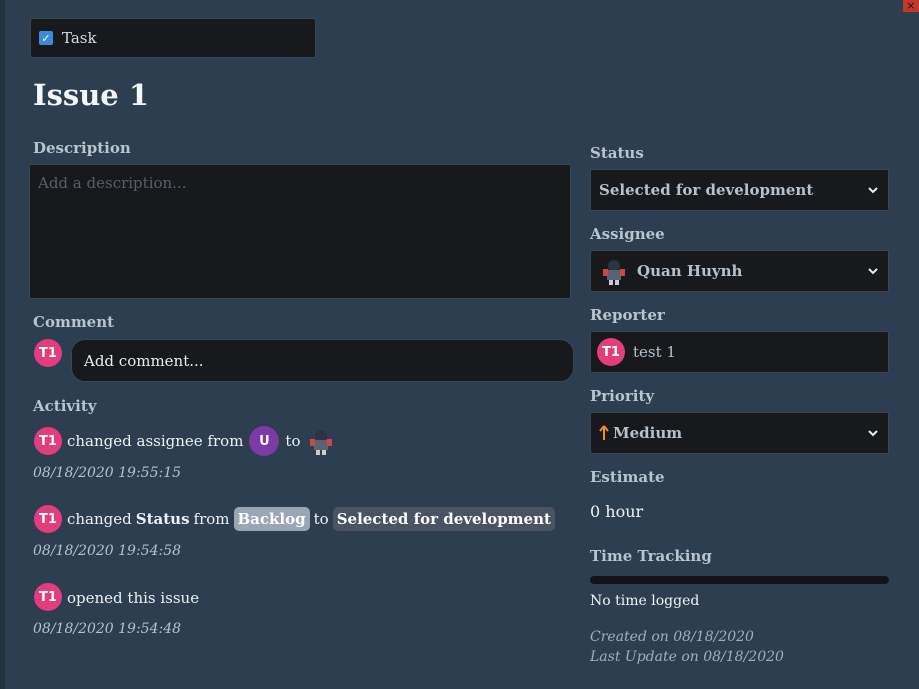 This screenshot has height=689, width=919. I want to click on time-tracking-text: No time logged, so click(645, 601).